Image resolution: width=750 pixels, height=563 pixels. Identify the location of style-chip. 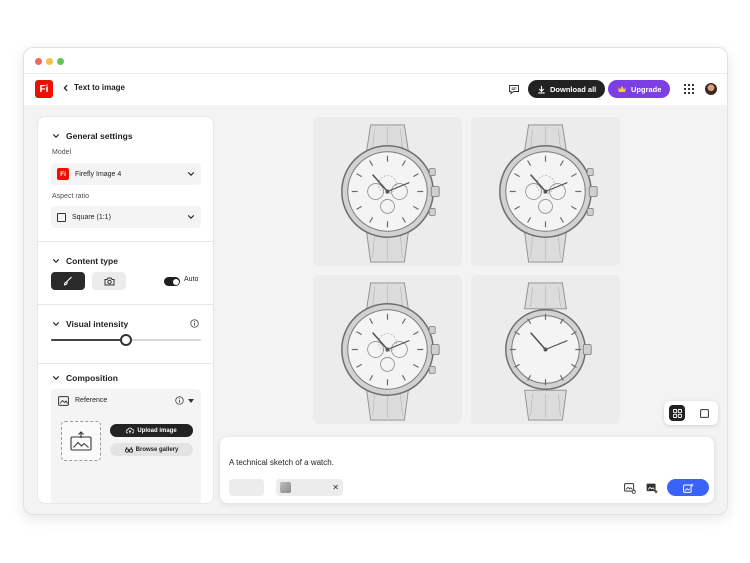
(246, 487).